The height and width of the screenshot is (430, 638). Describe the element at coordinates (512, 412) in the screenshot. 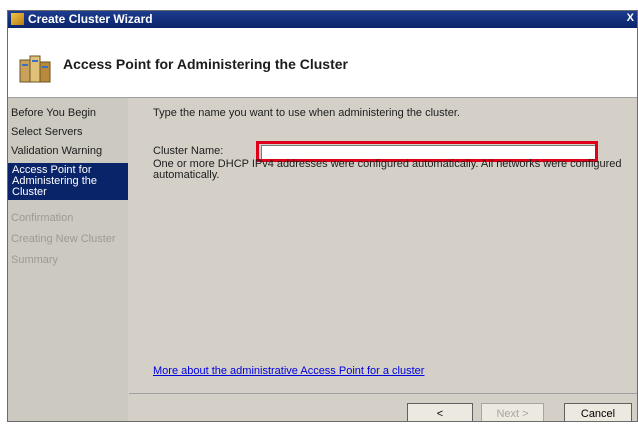

I see `next-button: Next >` at that location.